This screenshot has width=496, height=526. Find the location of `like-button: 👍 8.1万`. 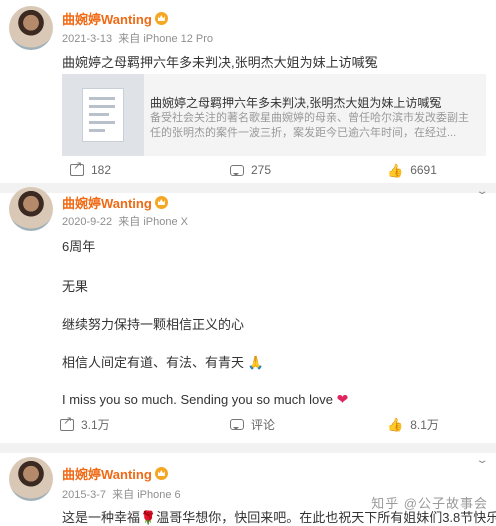

like-button: 👍 8.1万 is located at coordinates (413, 424).